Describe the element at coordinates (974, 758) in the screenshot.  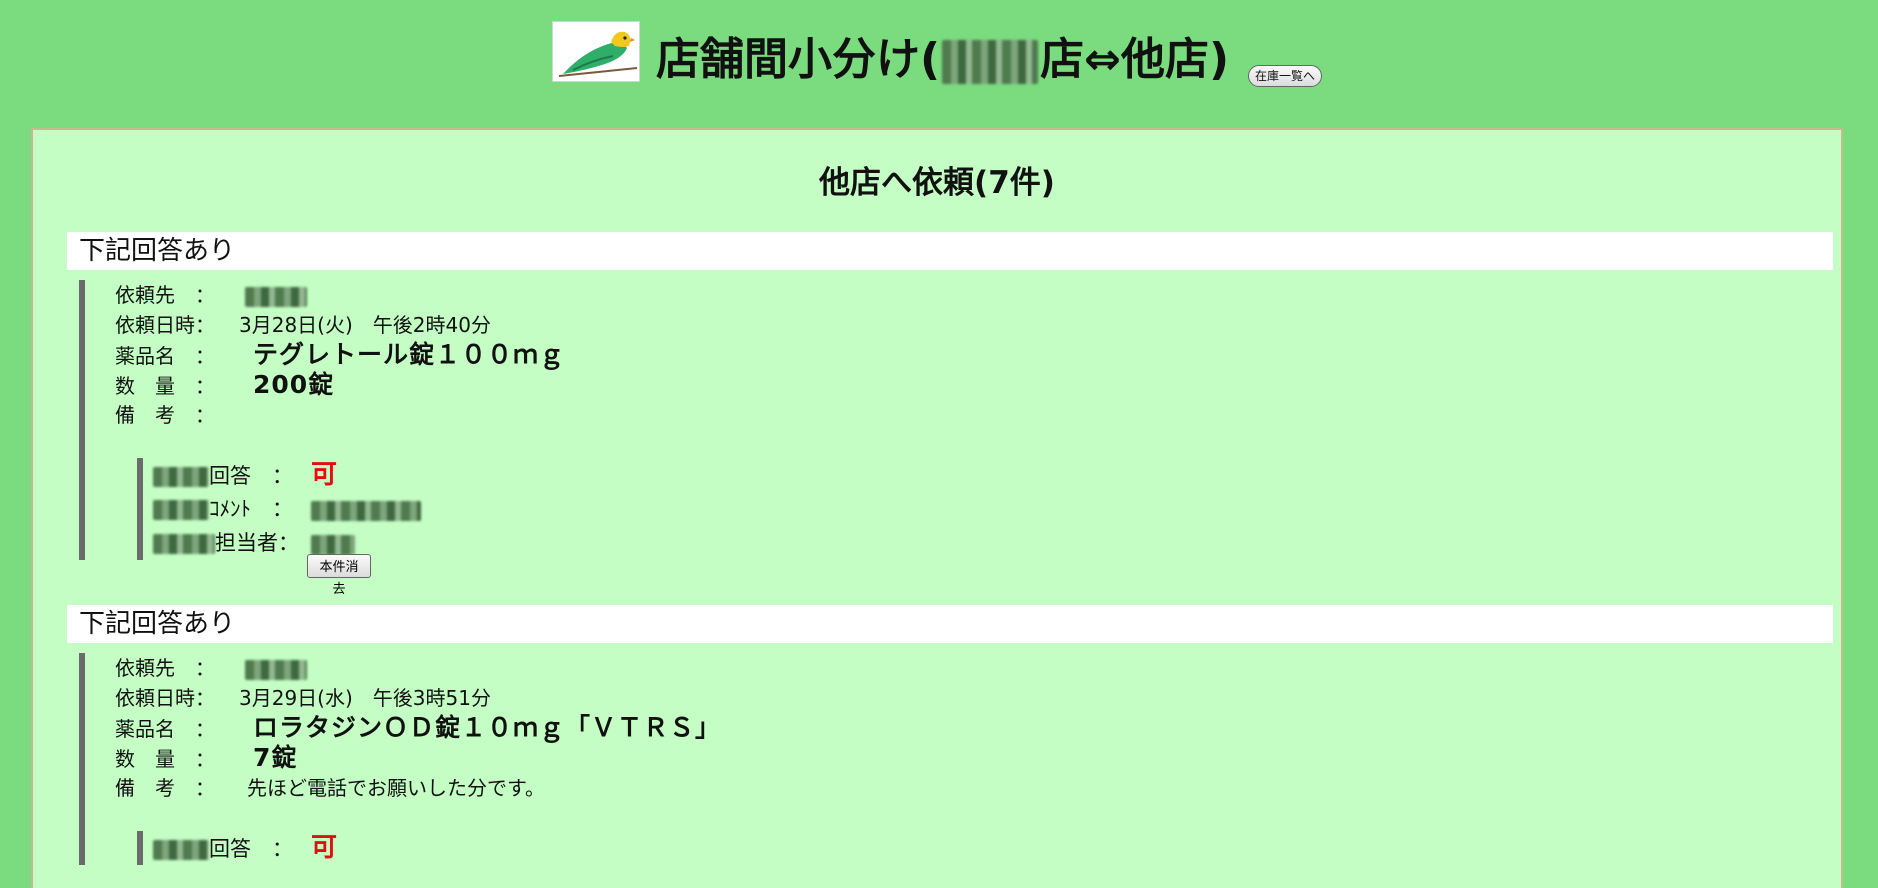
I see `qty-row: 数 量 ： 7錠` at that location.